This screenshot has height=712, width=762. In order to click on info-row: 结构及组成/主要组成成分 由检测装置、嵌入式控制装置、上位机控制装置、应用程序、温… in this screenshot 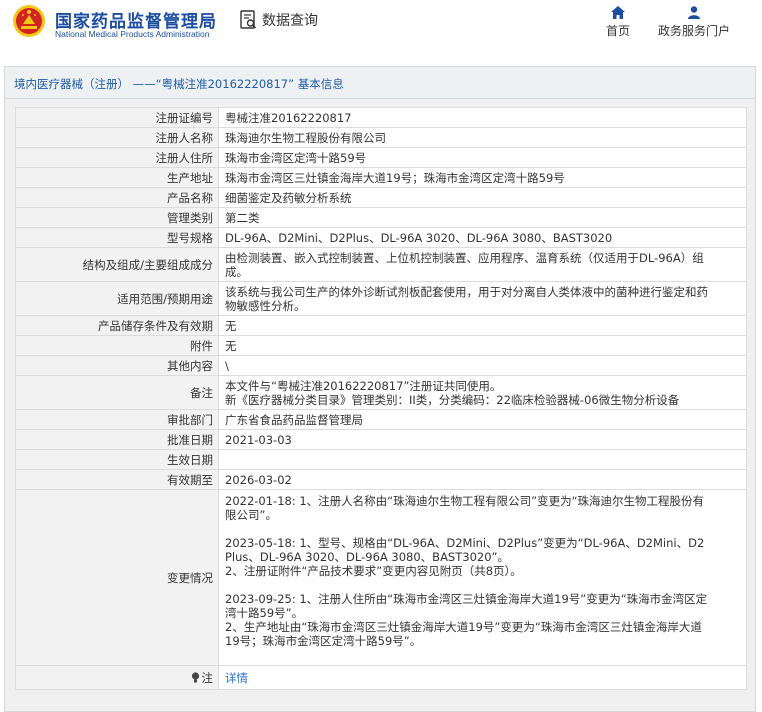, I will do `click(381, 264)`.